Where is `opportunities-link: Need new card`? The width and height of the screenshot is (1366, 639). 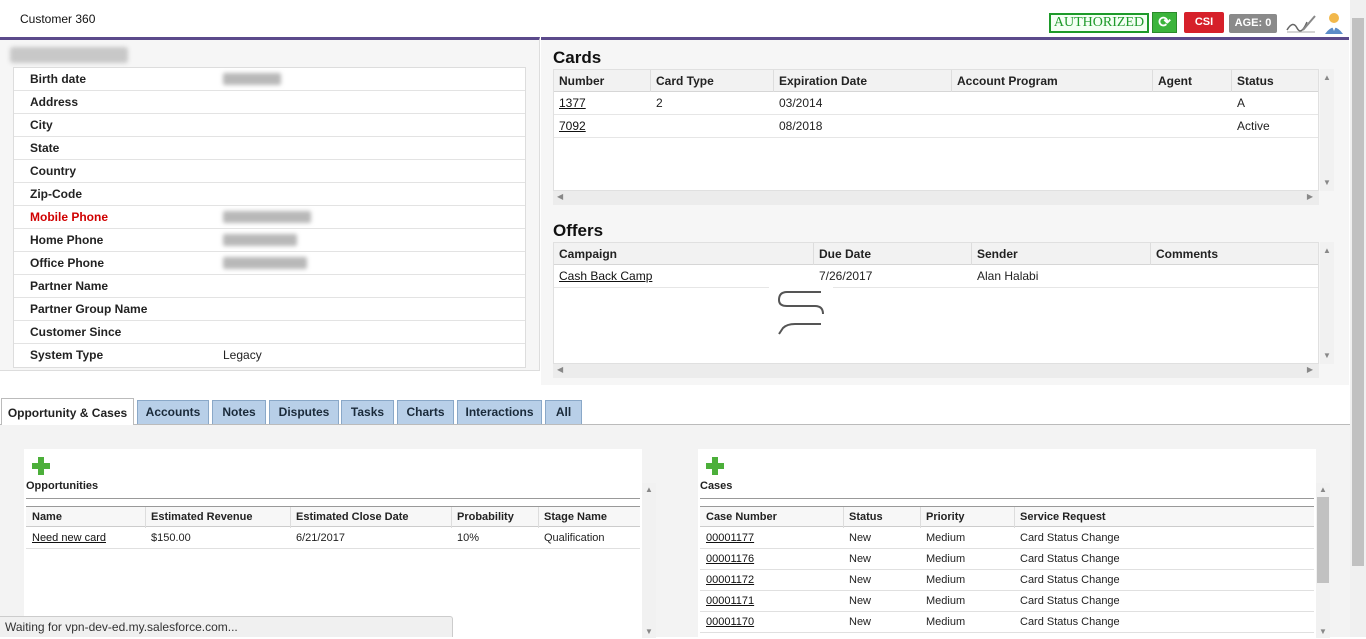 opportunities-link: Need new card is located at coordinates (69, 538).